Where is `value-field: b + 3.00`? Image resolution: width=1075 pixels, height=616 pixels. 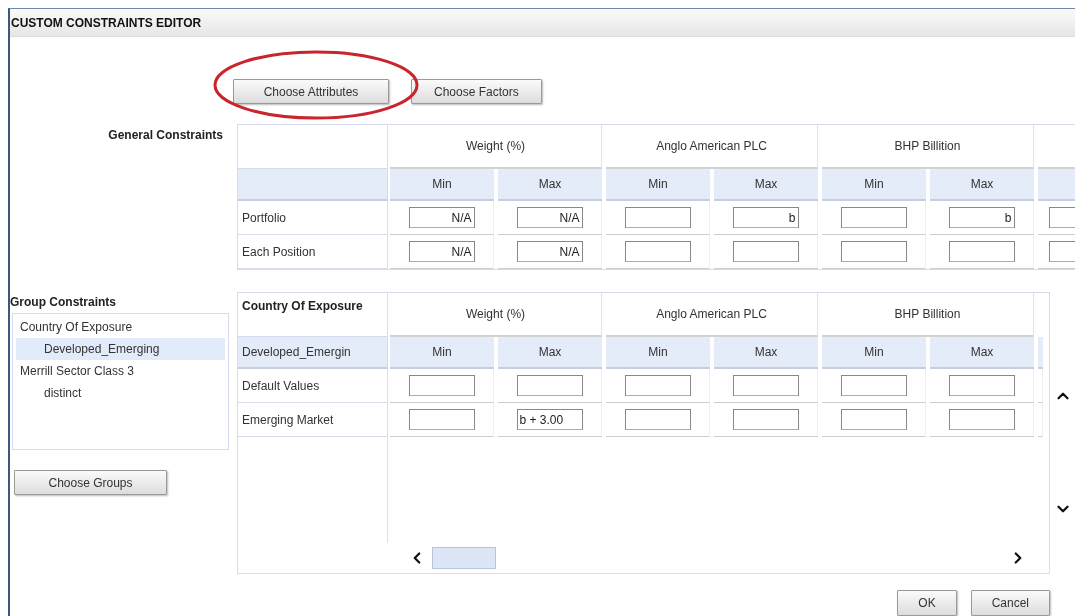 value-field: b + 3.00 is located at coordinates (549, 419).